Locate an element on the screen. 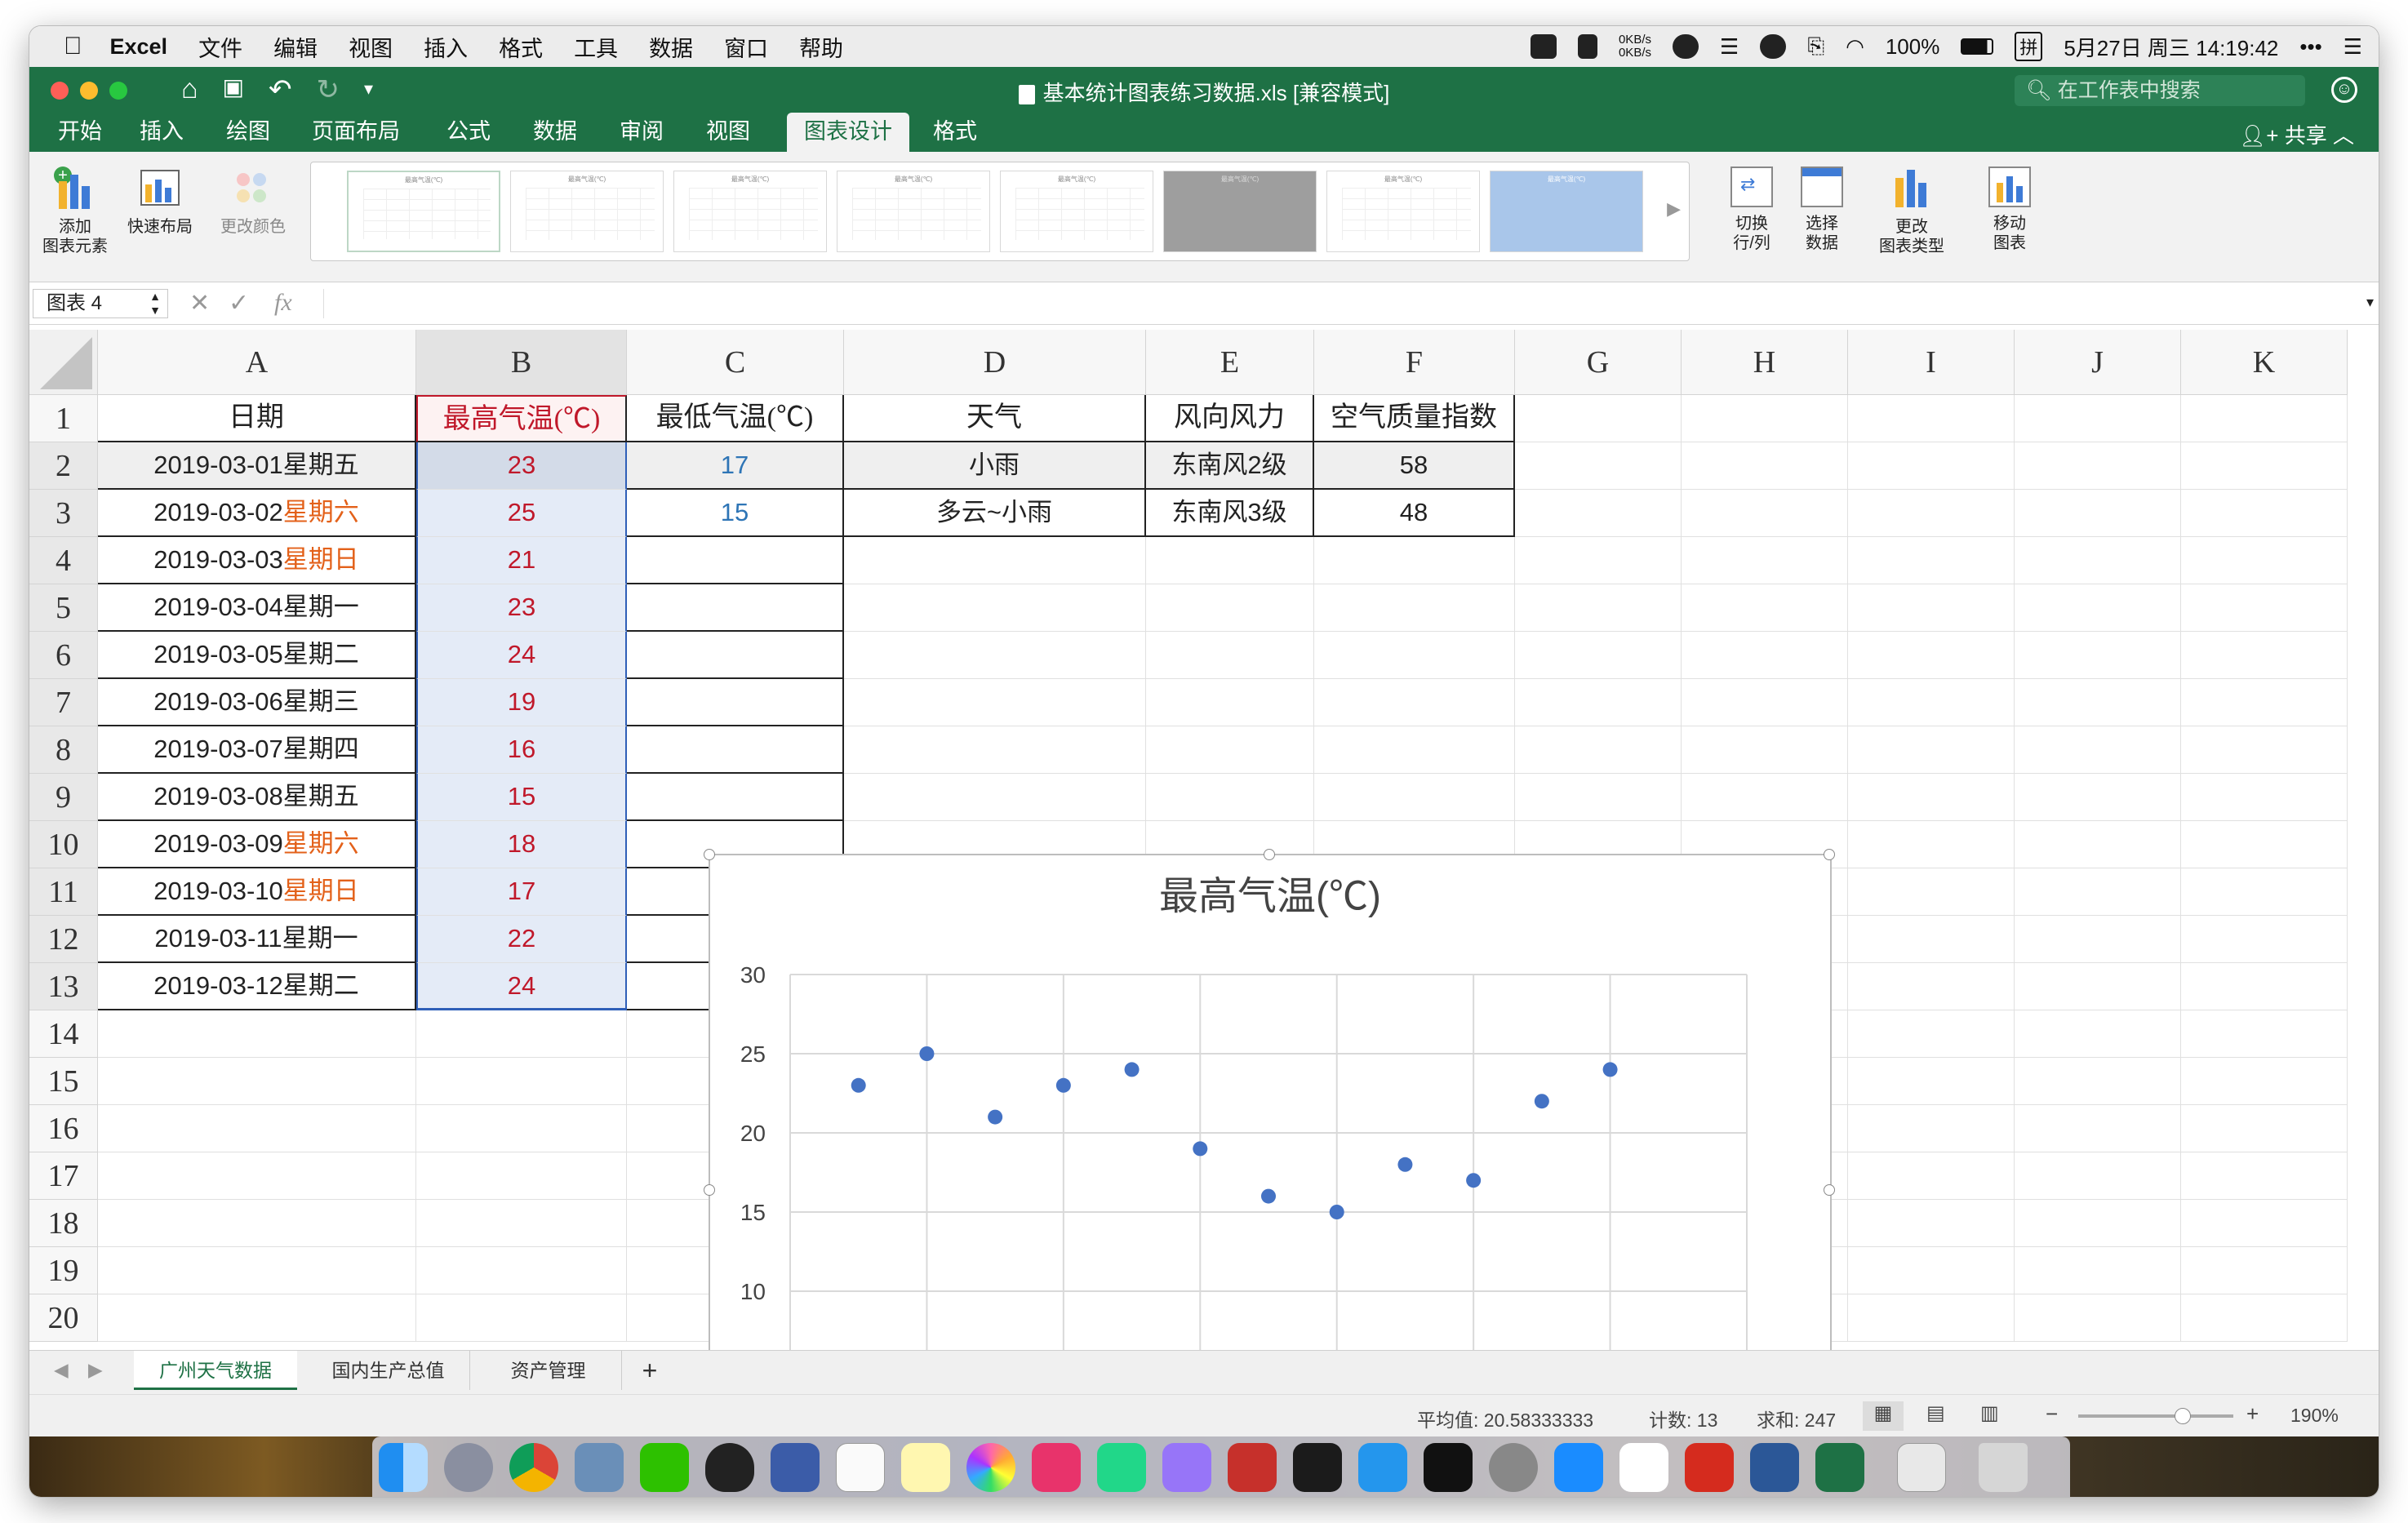 This screenshot has height=1523, width=2408. high-temp-cell: 16 is located at coordinates (521, 750).